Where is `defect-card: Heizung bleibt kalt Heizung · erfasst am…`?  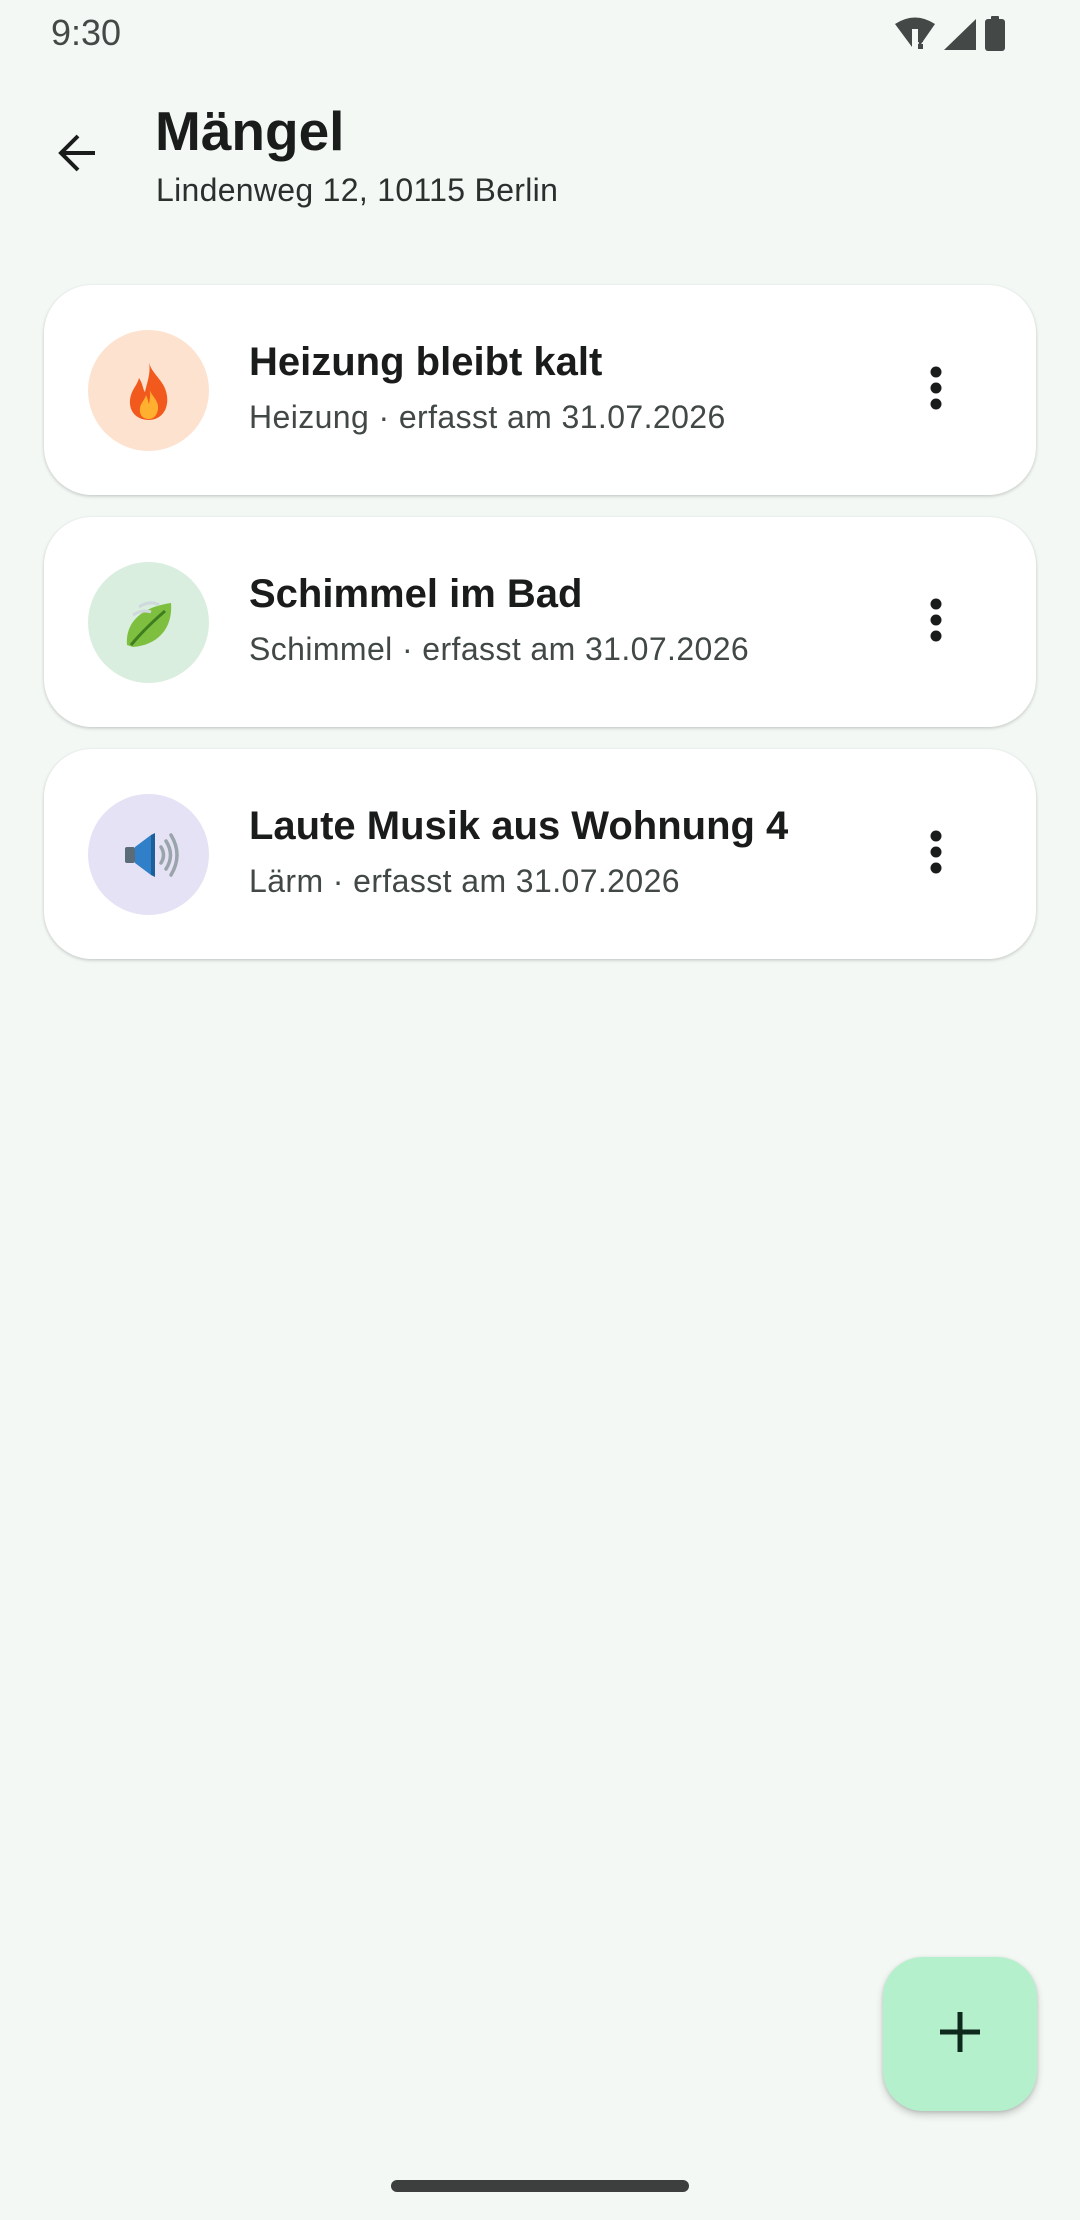
defect-card: Heizung bleibt kalt Heizung · erfasst am… is located at coordinates (540, 390).